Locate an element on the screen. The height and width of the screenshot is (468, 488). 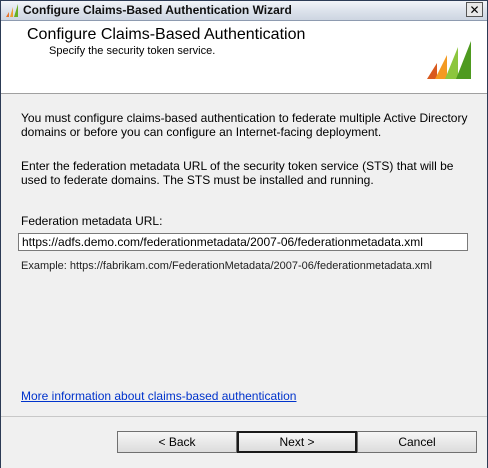
close-button: ✕ is located at coordinates (474, 9).